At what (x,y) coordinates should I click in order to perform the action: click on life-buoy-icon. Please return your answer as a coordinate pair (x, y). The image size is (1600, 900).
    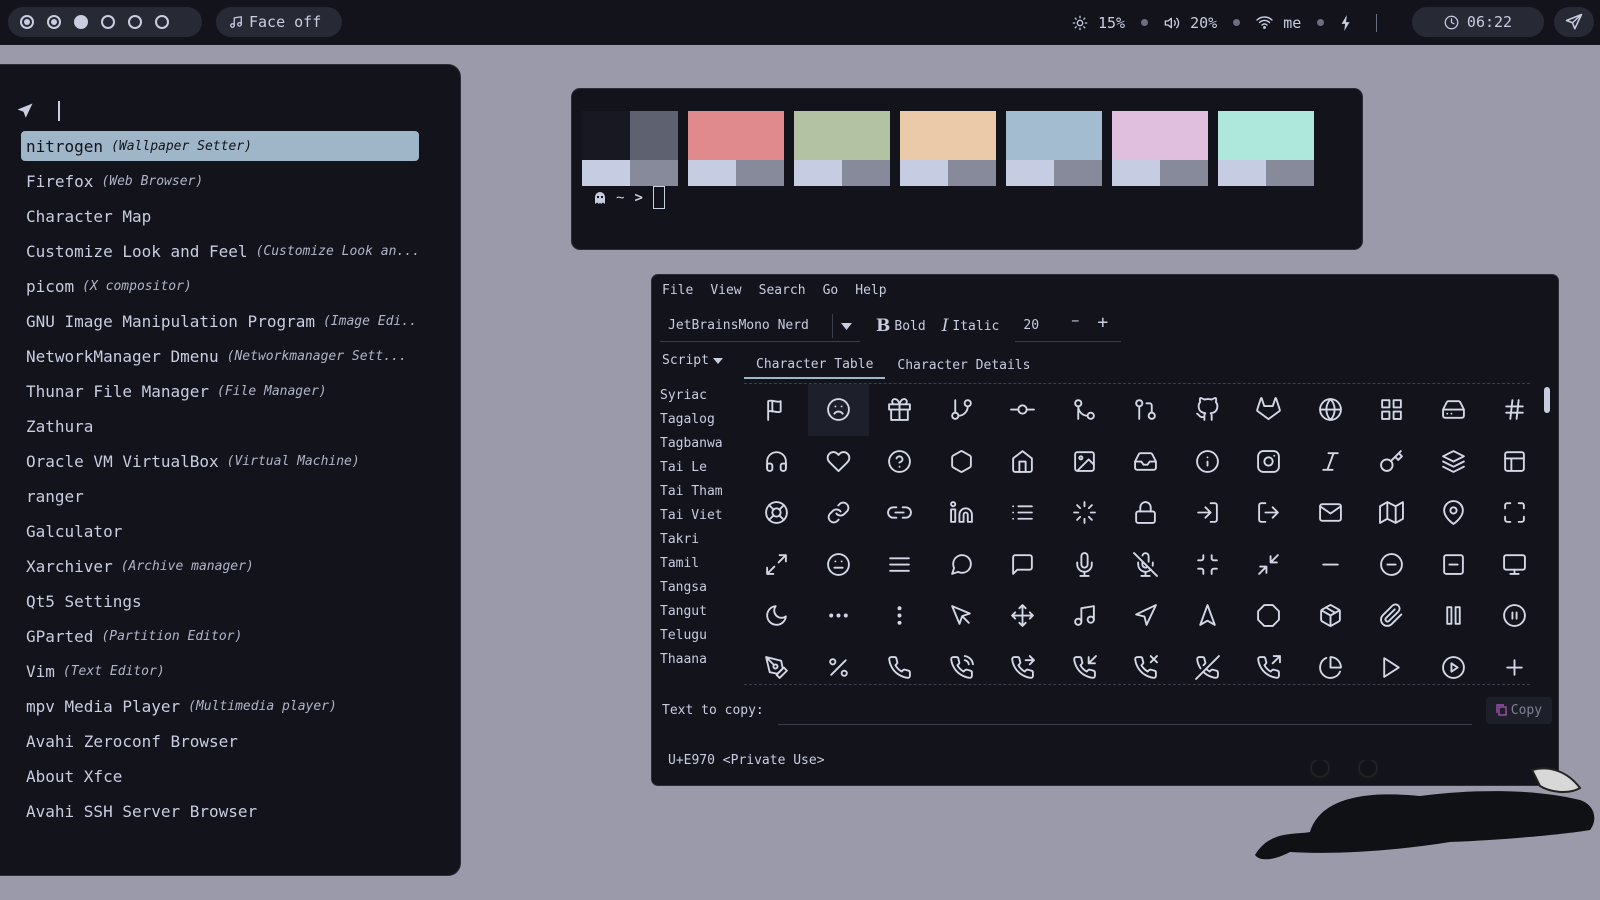
    Looking at the image, I should click on (777, 513).